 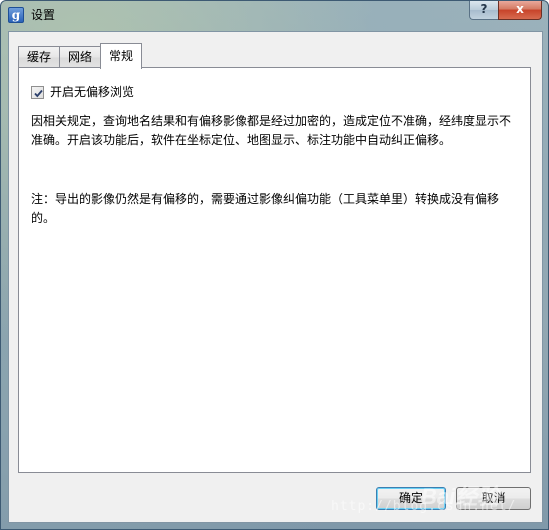 What do you see at coordinates (274, 16) in the screenshot?
I see `title-bar: g 设置 ? x` at bounding box center [274, 16].